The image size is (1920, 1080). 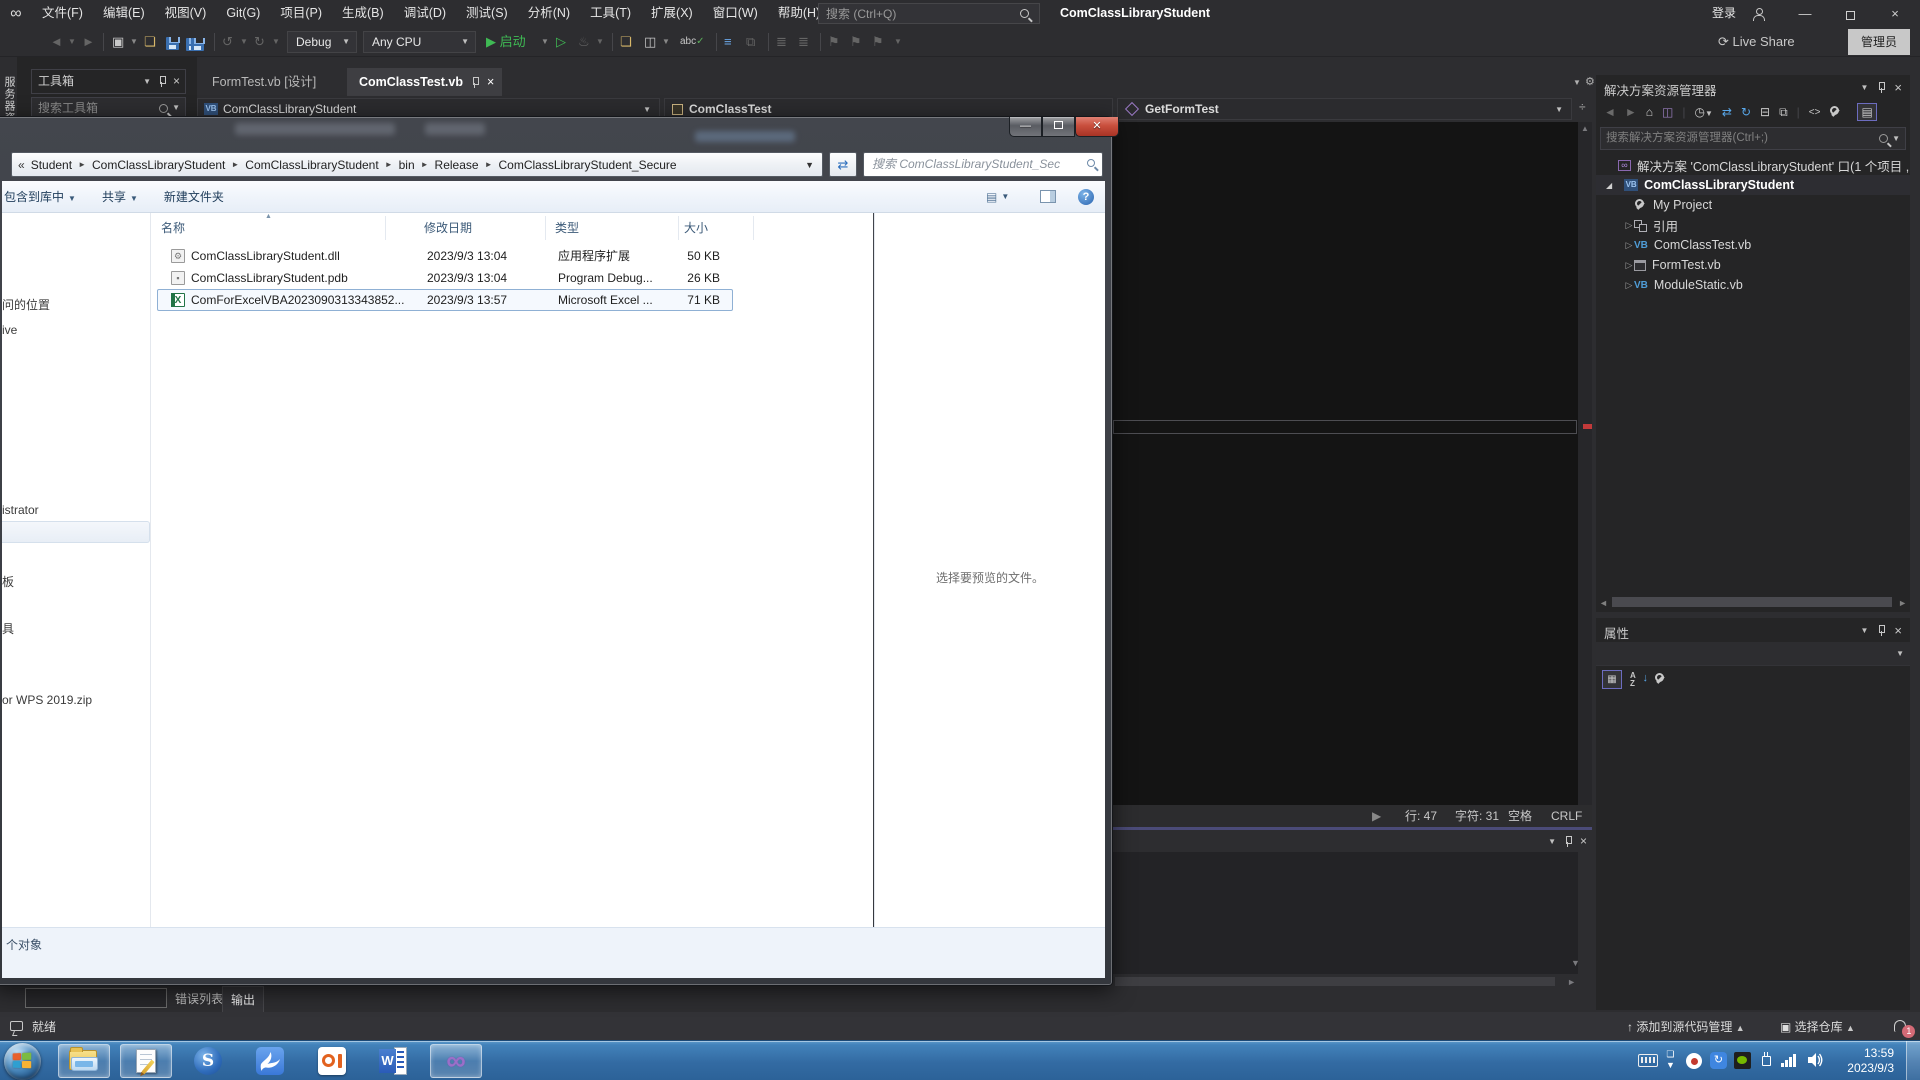 I want to click on categorized-icon: ▦, so click(x=1612, y=679).